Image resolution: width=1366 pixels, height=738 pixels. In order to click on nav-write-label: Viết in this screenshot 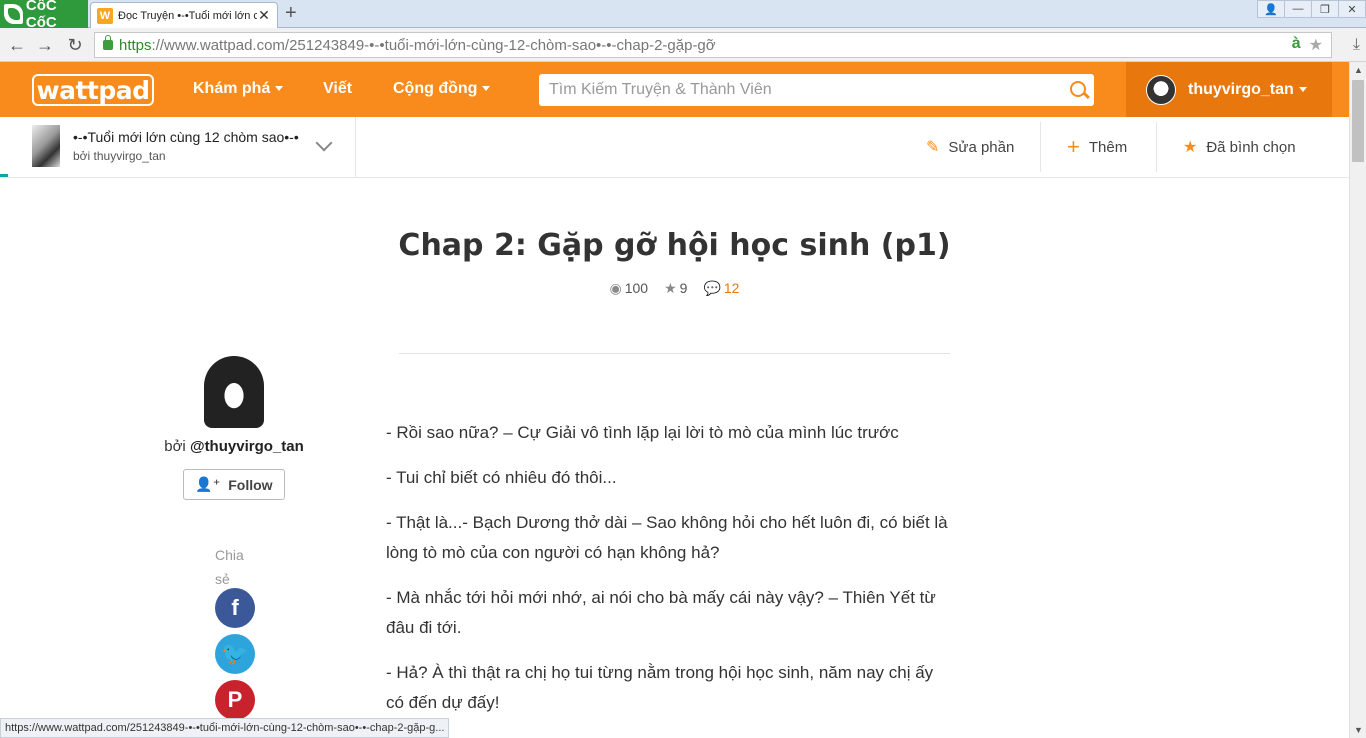, I will do `click(338, 88)`.